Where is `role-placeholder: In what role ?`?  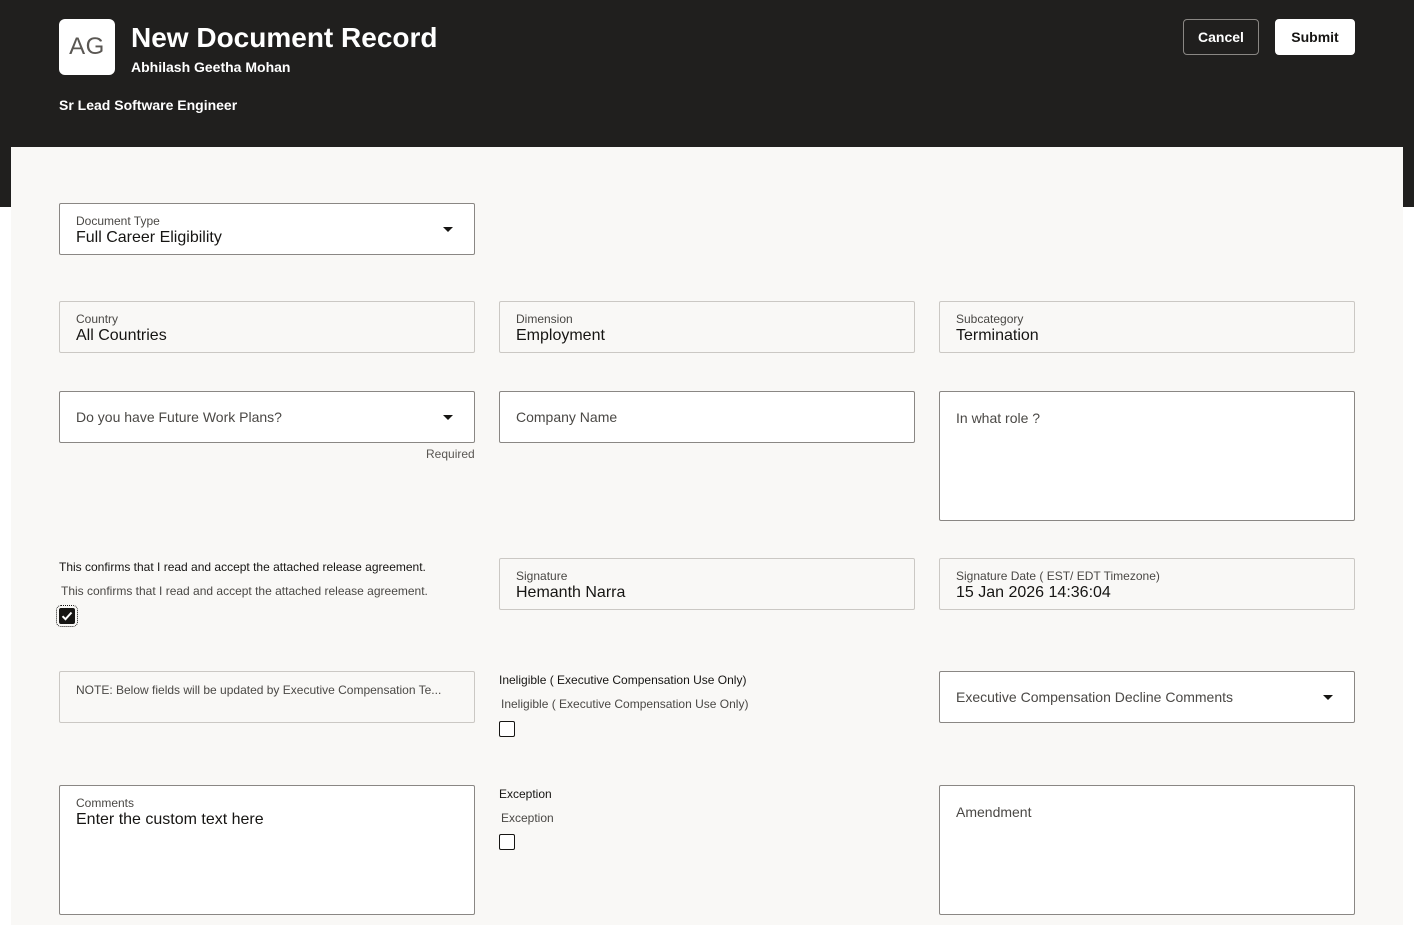 role-placeholder: In what role ? is located at coordinates (998, 418).